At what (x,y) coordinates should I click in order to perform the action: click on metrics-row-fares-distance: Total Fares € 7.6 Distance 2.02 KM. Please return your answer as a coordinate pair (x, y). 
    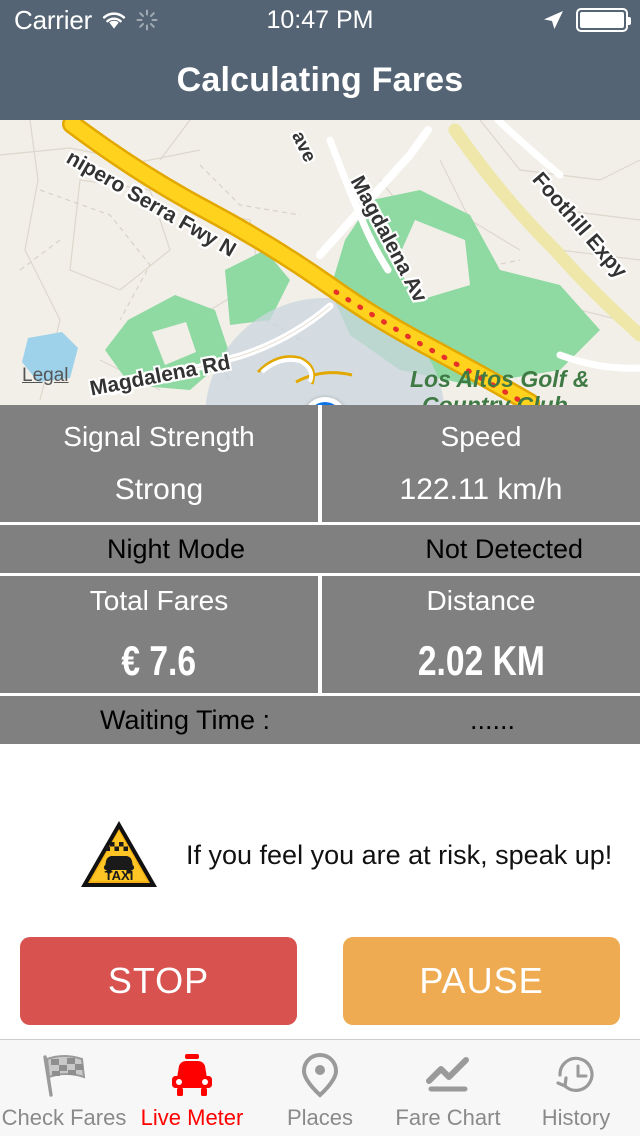
    Looking at the image, I should click on (320, 634).